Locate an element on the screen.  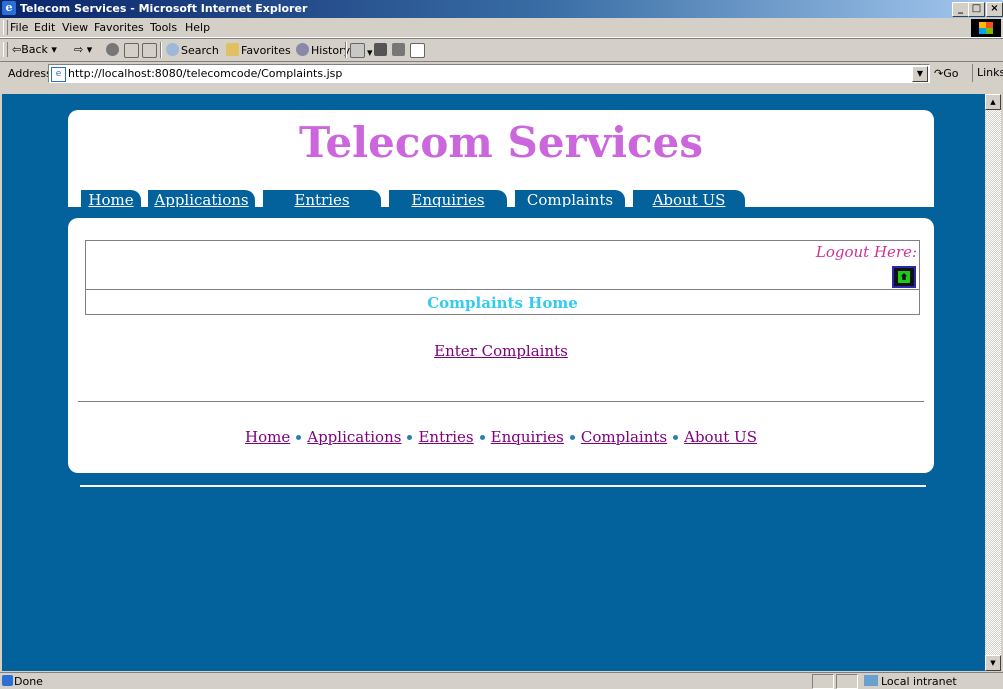
favorites-button: Favorites is located at coordinates (258, 50).